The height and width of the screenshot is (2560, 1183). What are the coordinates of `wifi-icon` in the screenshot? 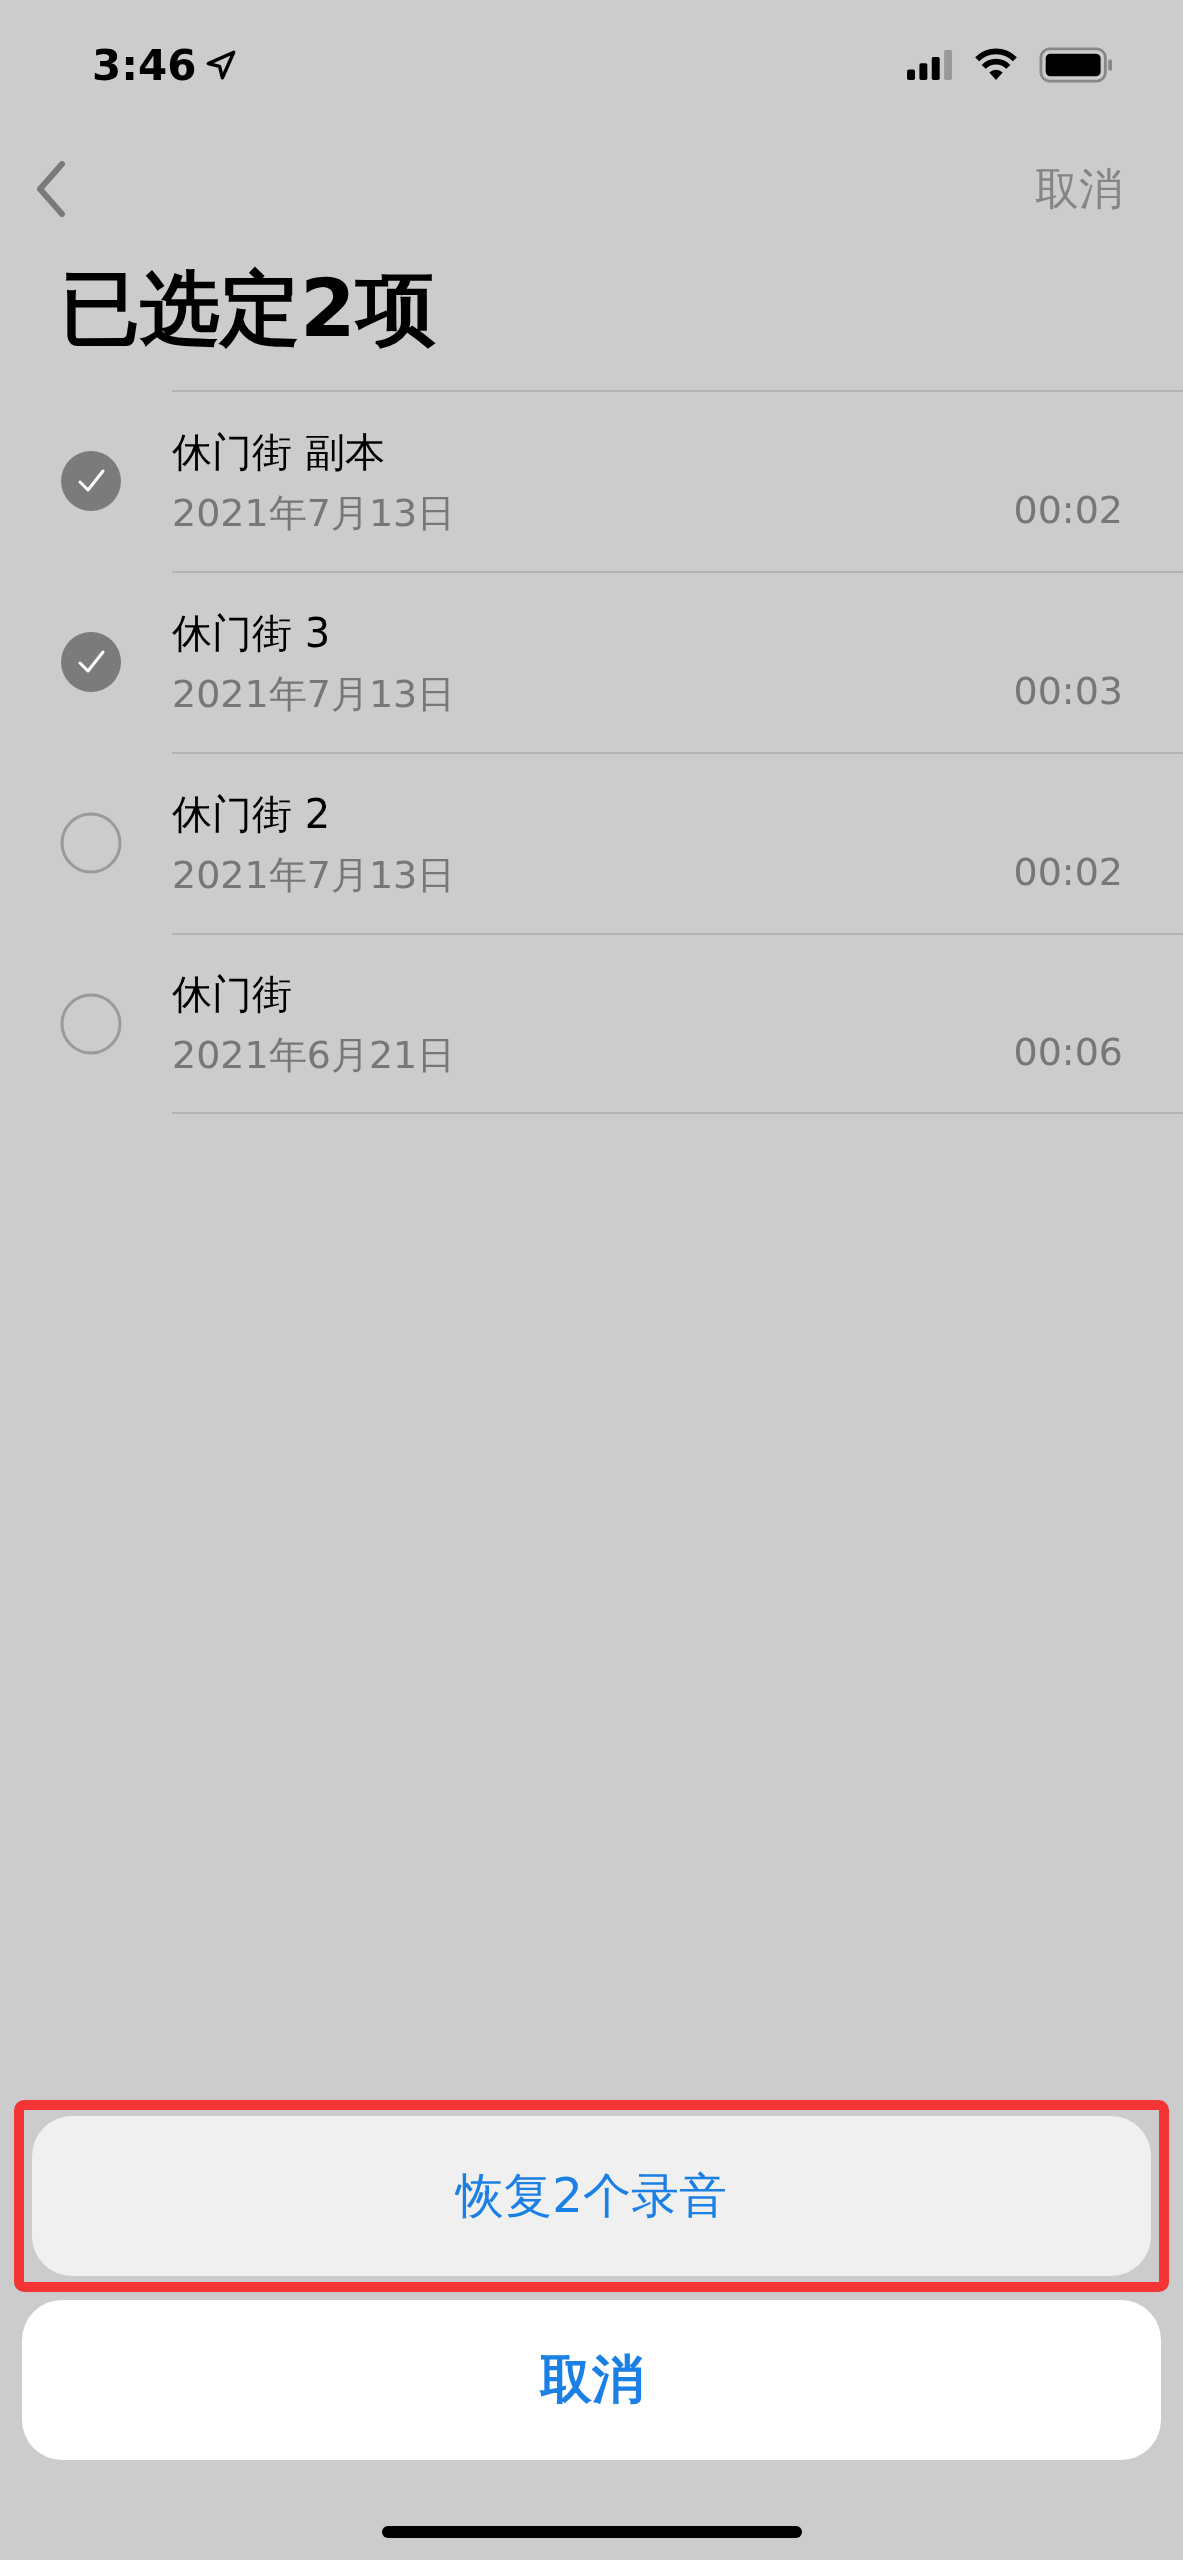 It's located at (996, 65).